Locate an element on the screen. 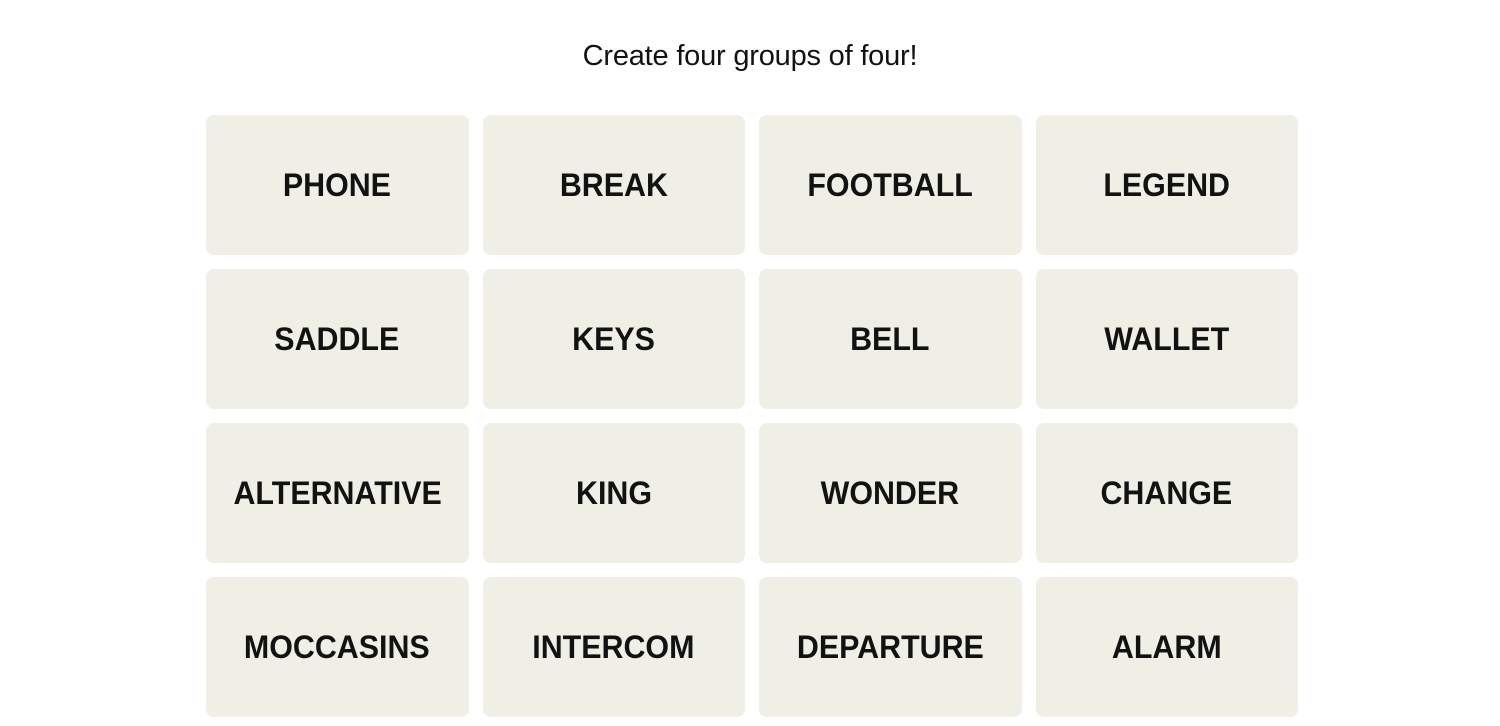  tile-word: CHANGE is located at coordinates (1166, 492).